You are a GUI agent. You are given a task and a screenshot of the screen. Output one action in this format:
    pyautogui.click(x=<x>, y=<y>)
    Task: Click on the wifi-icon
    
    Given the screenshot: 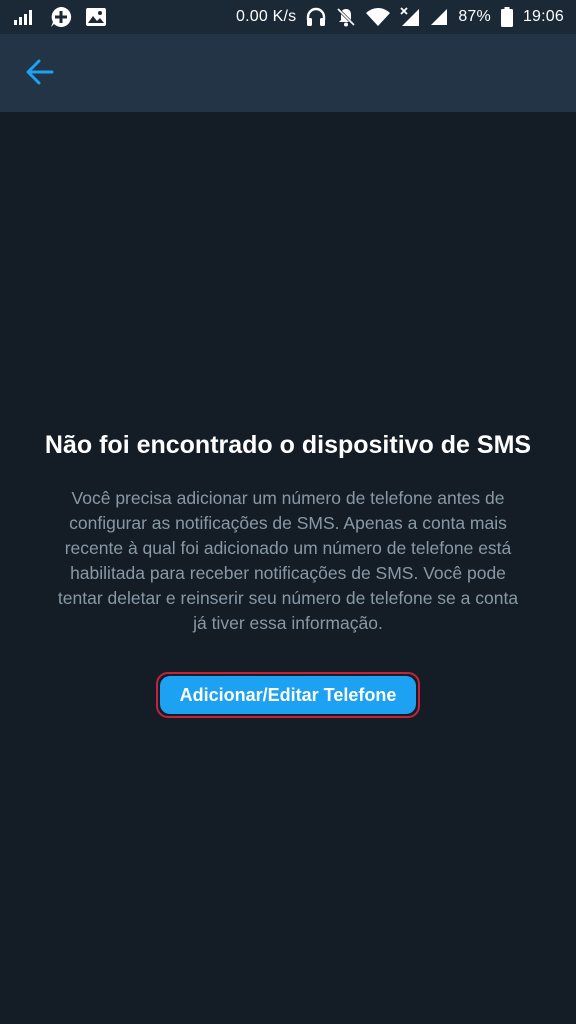 What is the action you would take?
    pyautogui.click(x=378, y=17)
    